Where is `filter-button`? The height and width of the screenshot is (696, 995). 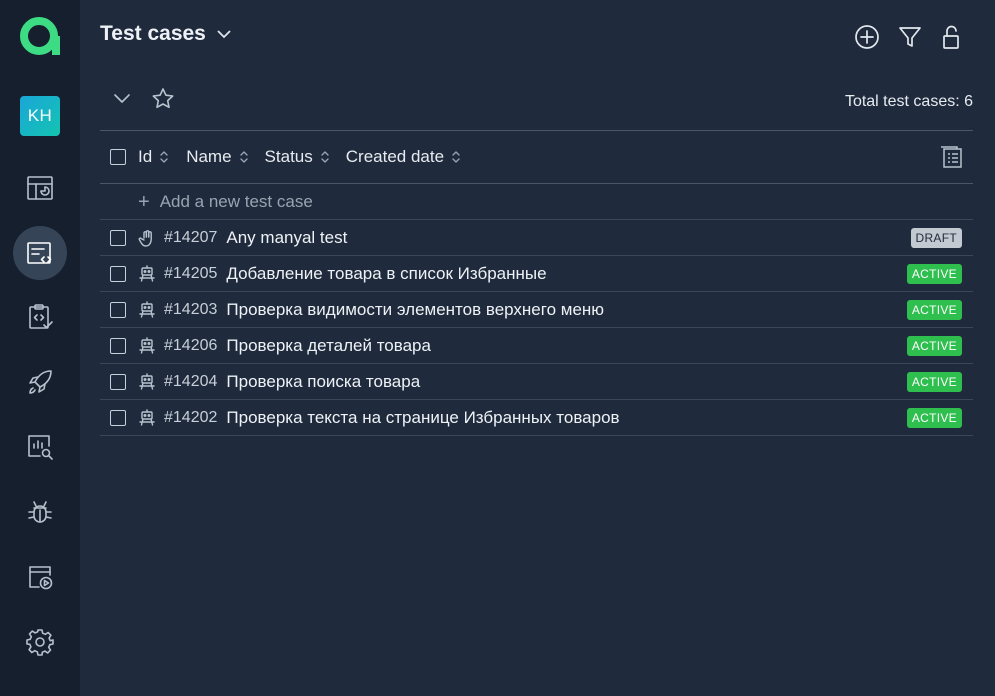 filter-button is located at coordinates (910, 37).